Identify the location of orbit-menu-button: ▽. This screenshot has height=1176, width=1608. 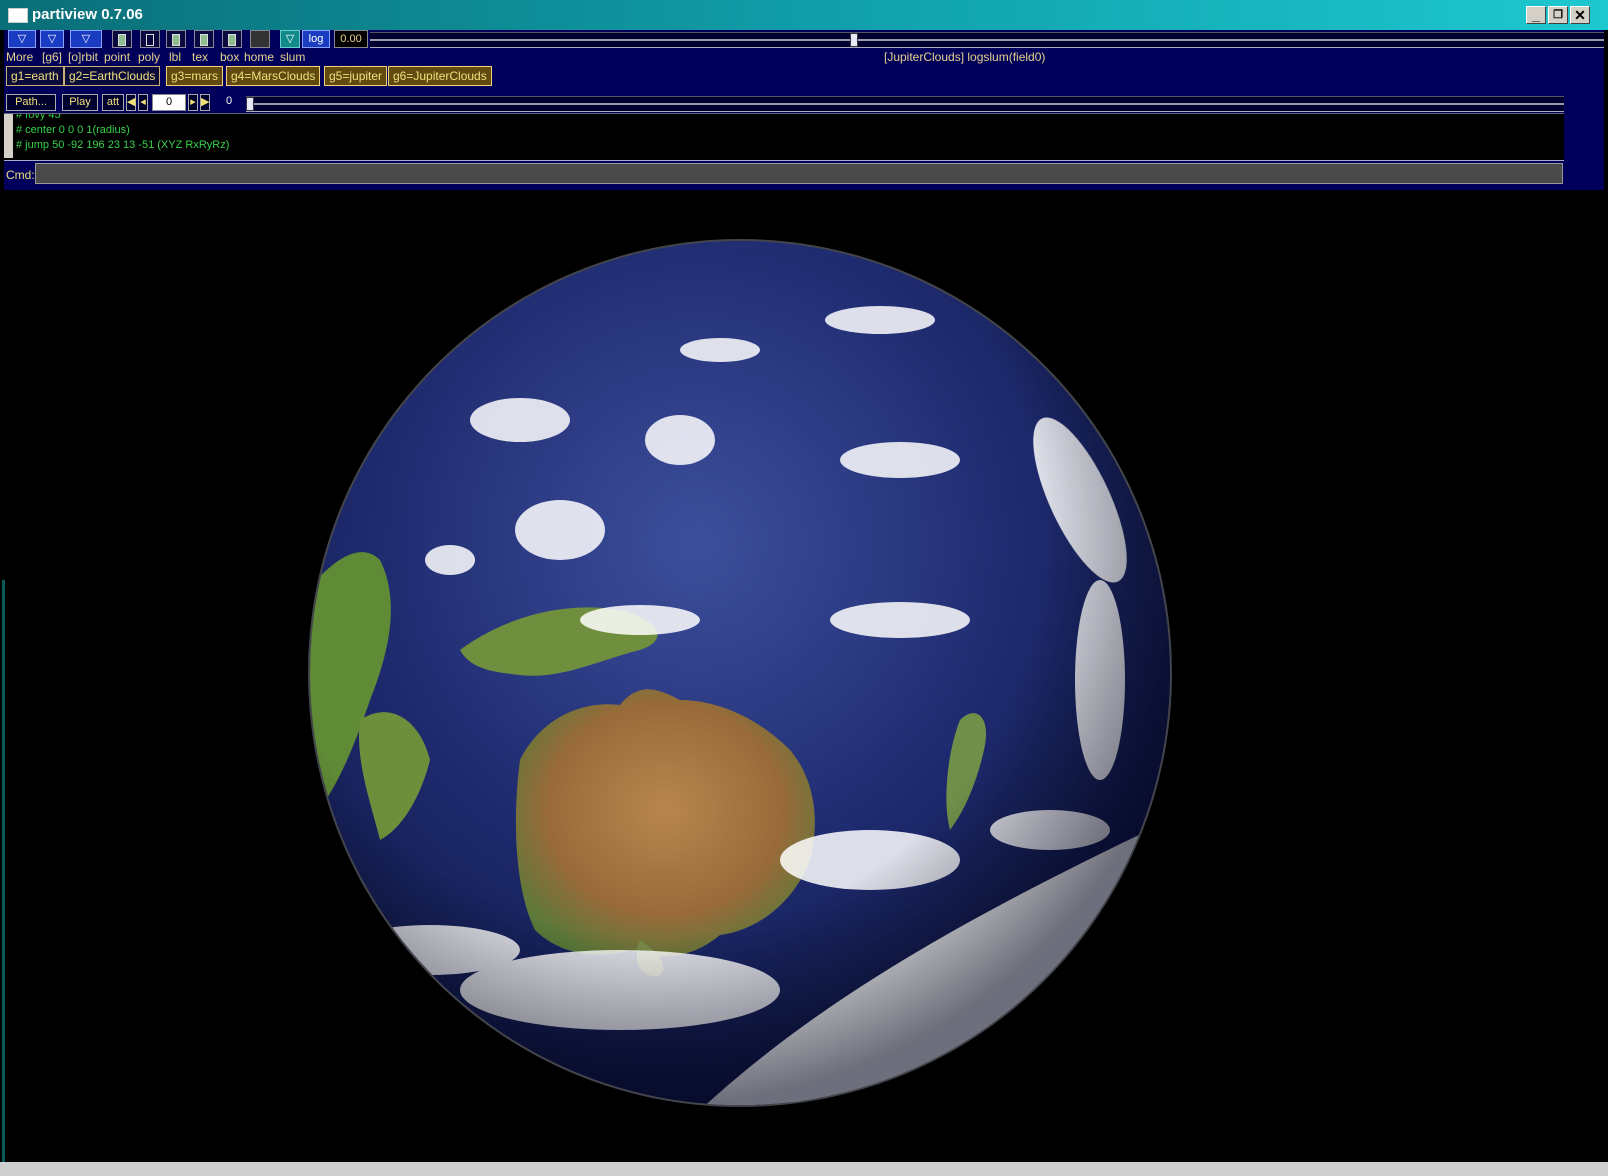
(86, 39).